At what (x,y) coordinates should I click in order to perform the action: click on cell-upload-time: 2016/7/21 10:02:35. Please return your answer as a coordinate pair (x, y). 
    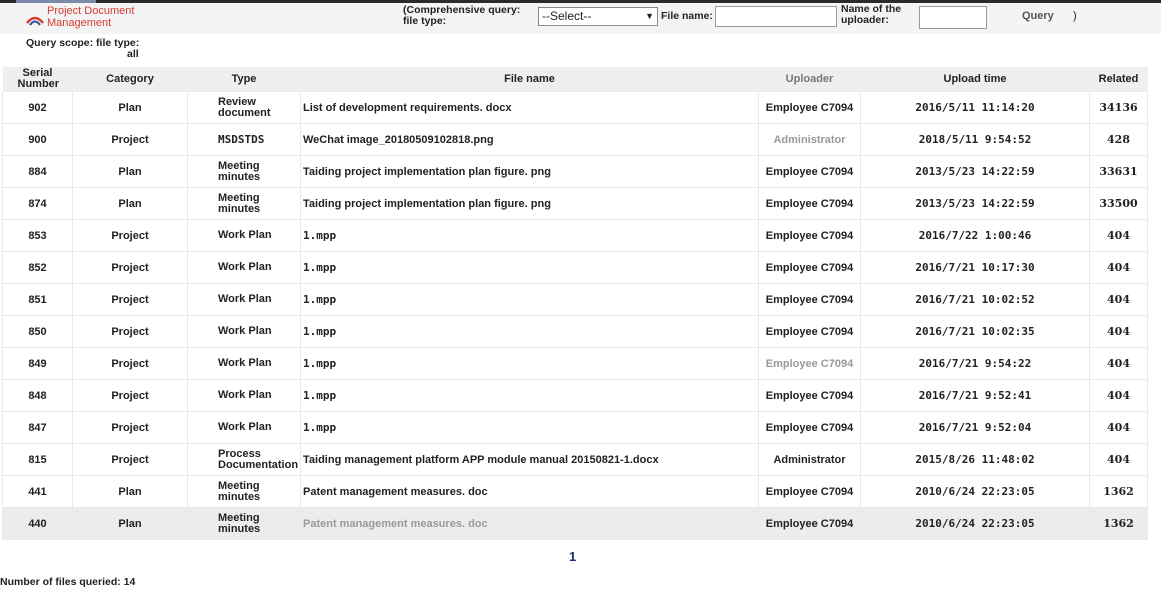
    Looking at the image, I should click on (975, 331).